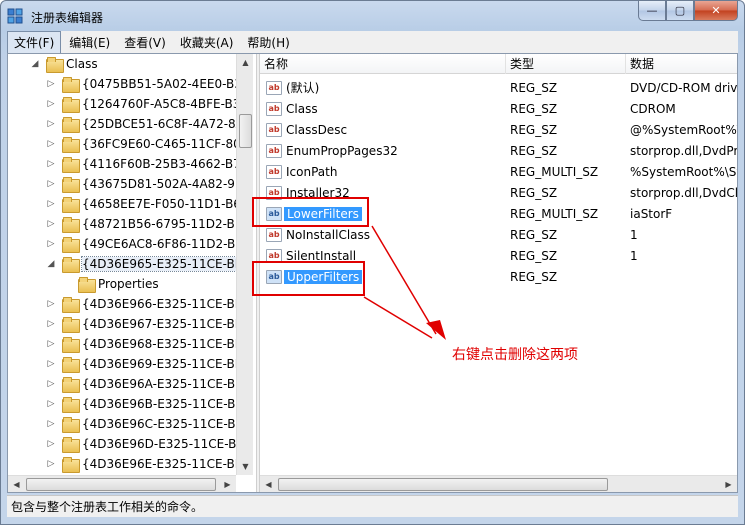 The image size is (745, 525). Describe the element at coordinates (64, 64) in the screenshot. I see `tree-item-class: ◢ Class` at that location.